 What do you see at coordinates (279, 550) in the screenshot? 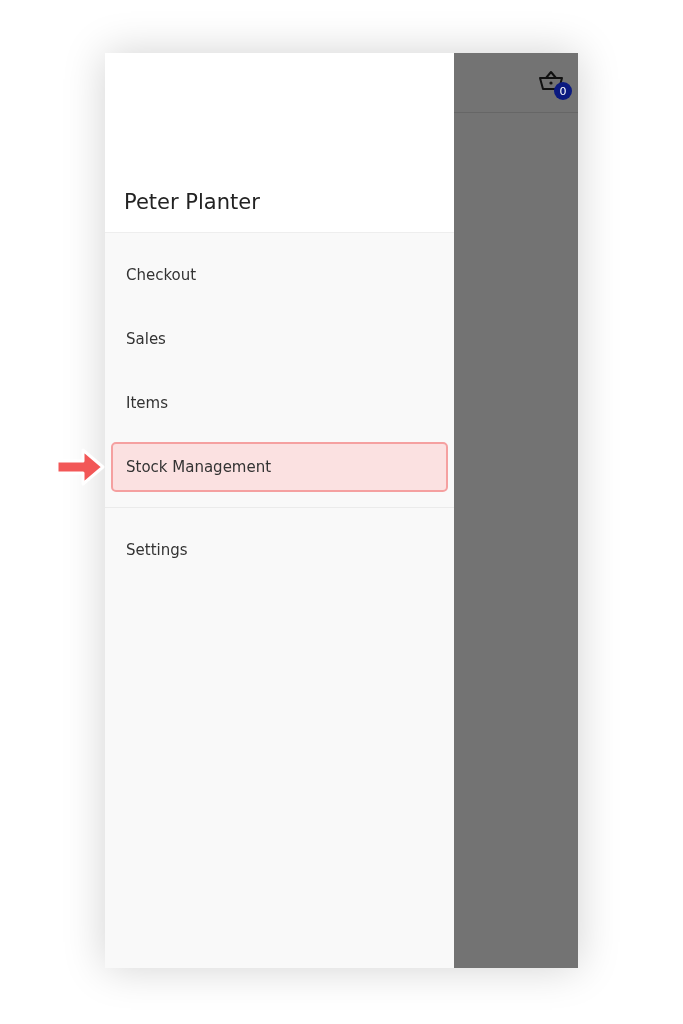
I see `menu-item: Settings` at bounding box center [279, 550].